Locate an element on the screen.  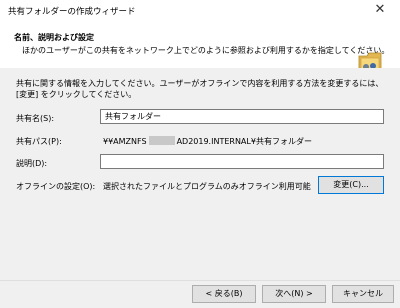
cancel-button: キャンセル is located at coordinates (363, 294).